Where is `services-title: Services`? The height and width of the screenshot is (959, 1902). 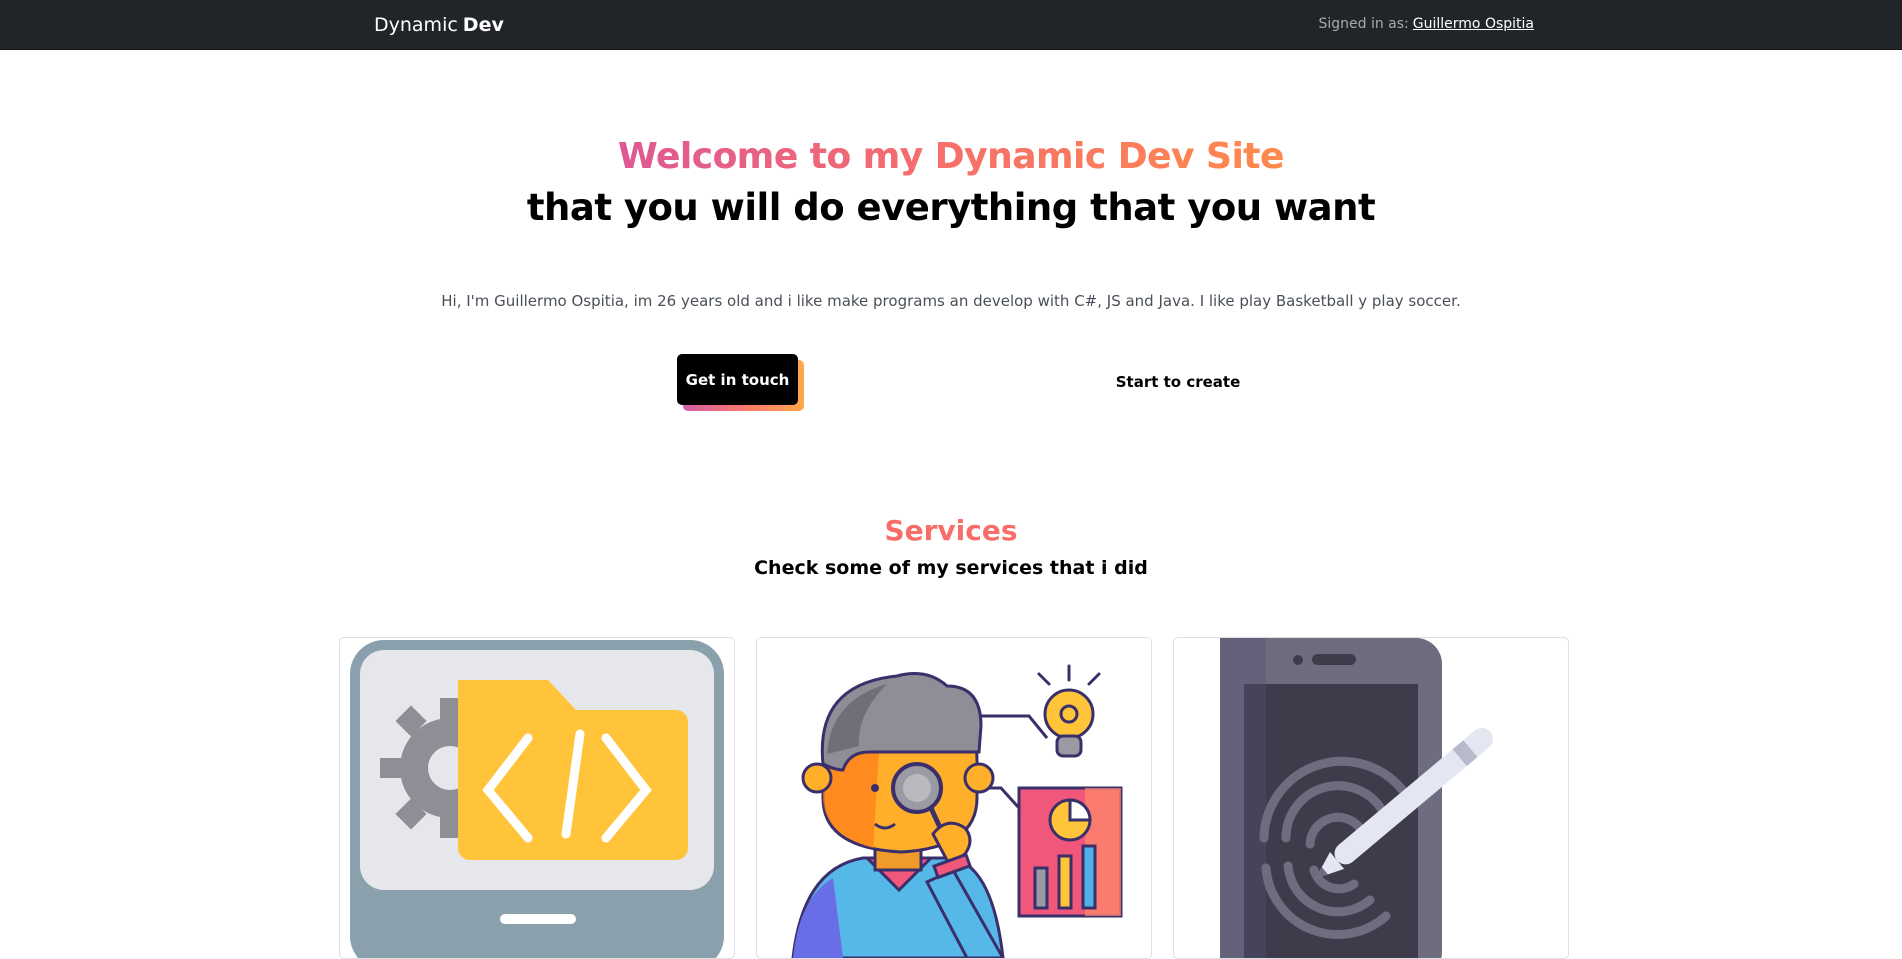 services-title: Services is located at coordinates (951, 530).